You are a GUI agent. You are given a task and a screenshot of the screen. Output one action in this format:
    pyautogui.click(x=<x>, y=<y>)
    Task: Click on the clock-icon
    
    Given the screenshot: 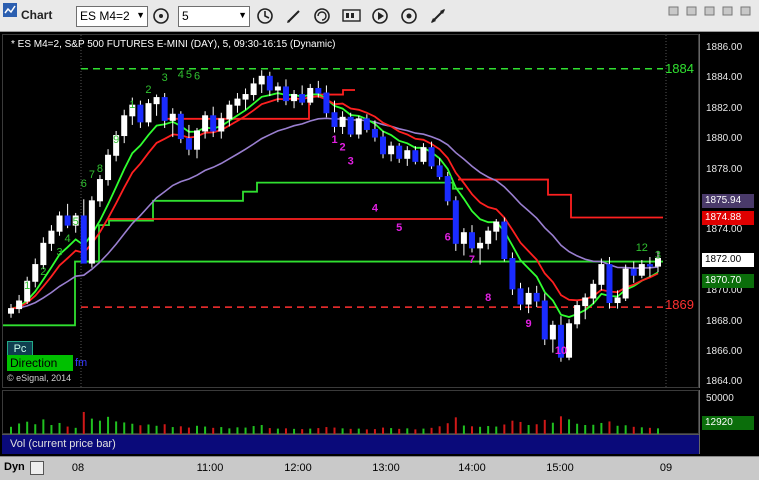 What is the action you would take?
    pyautogui.click(x=265, y=16)
    